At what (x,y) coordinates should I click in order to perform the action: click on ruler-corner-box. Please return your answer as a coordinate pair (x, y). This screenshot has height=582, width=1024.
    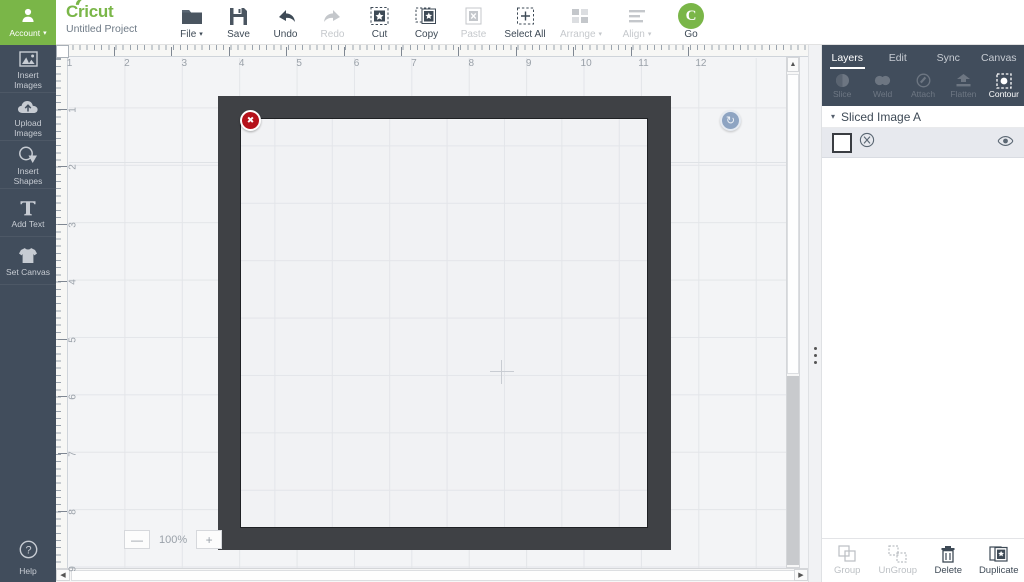
    Looking at the image, I should click on (62, 51).